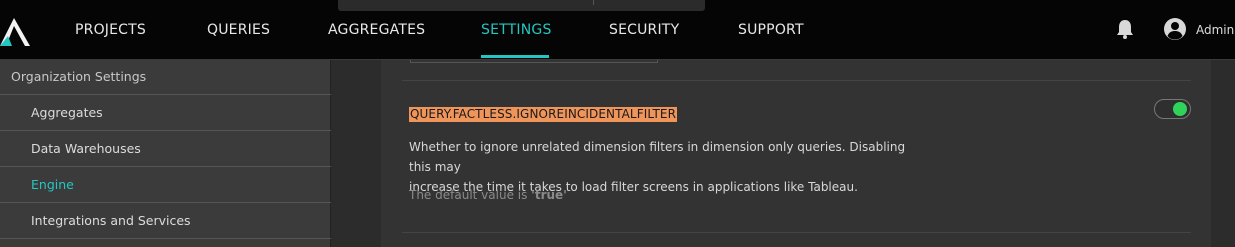 The height and width of the screenshot is (247, 1235). What do you see at coordinates (1215, 30) in the screenshot?
I see `user-name: Admin` at bounding box center [1215, 30].